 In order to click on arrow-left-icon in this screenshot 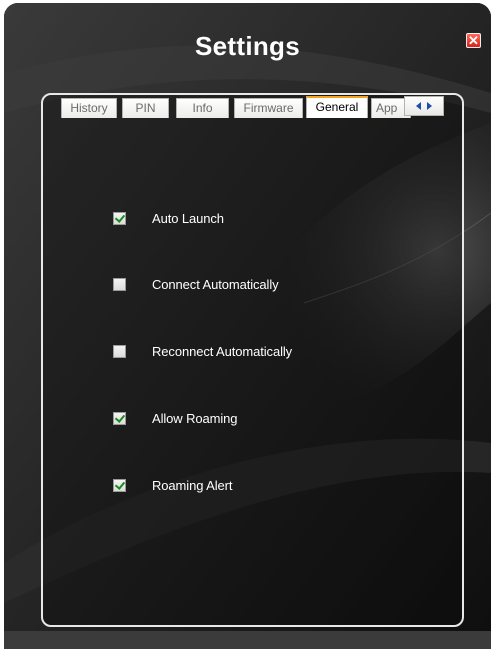, I will do `click(418, 106)`.